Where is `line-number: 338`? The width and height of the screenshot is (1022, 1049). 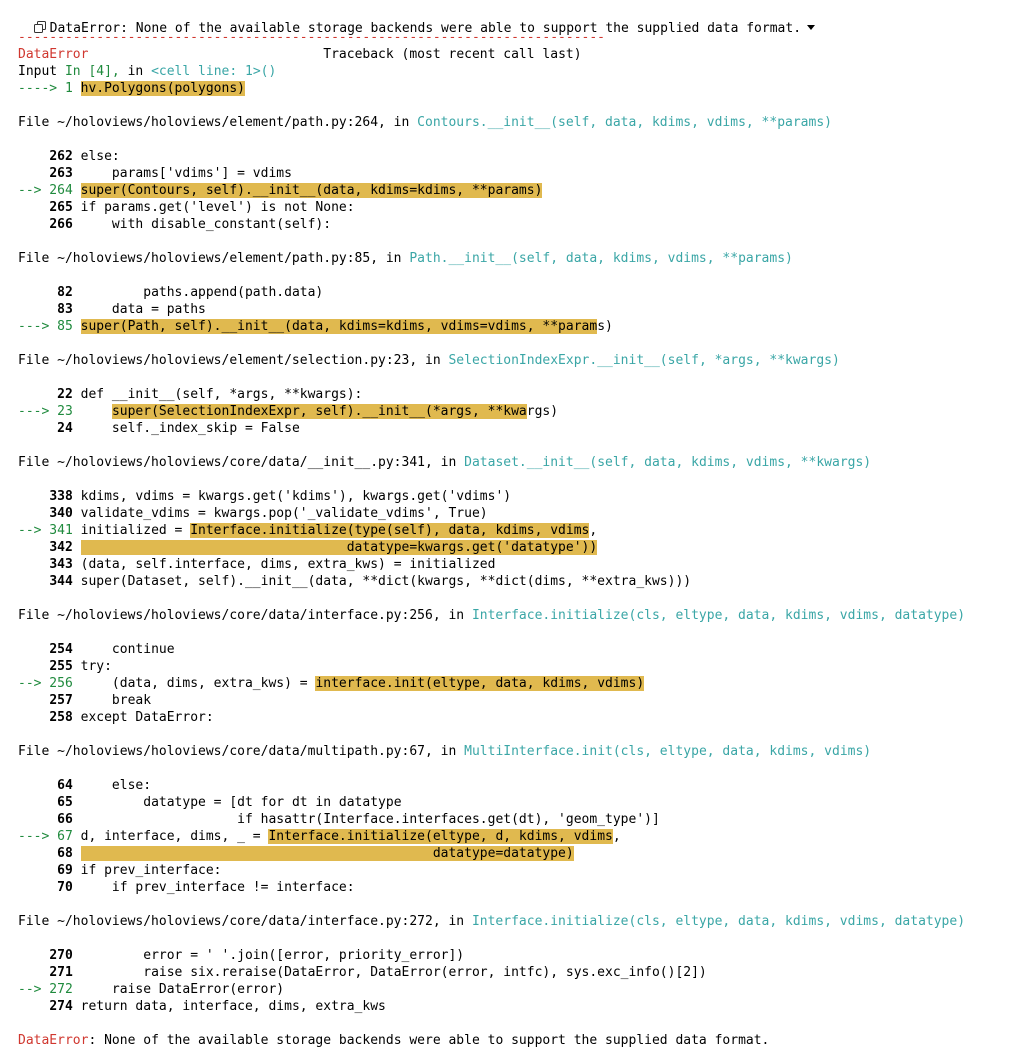
line-number: 338 is located at coordinates (61, 496).